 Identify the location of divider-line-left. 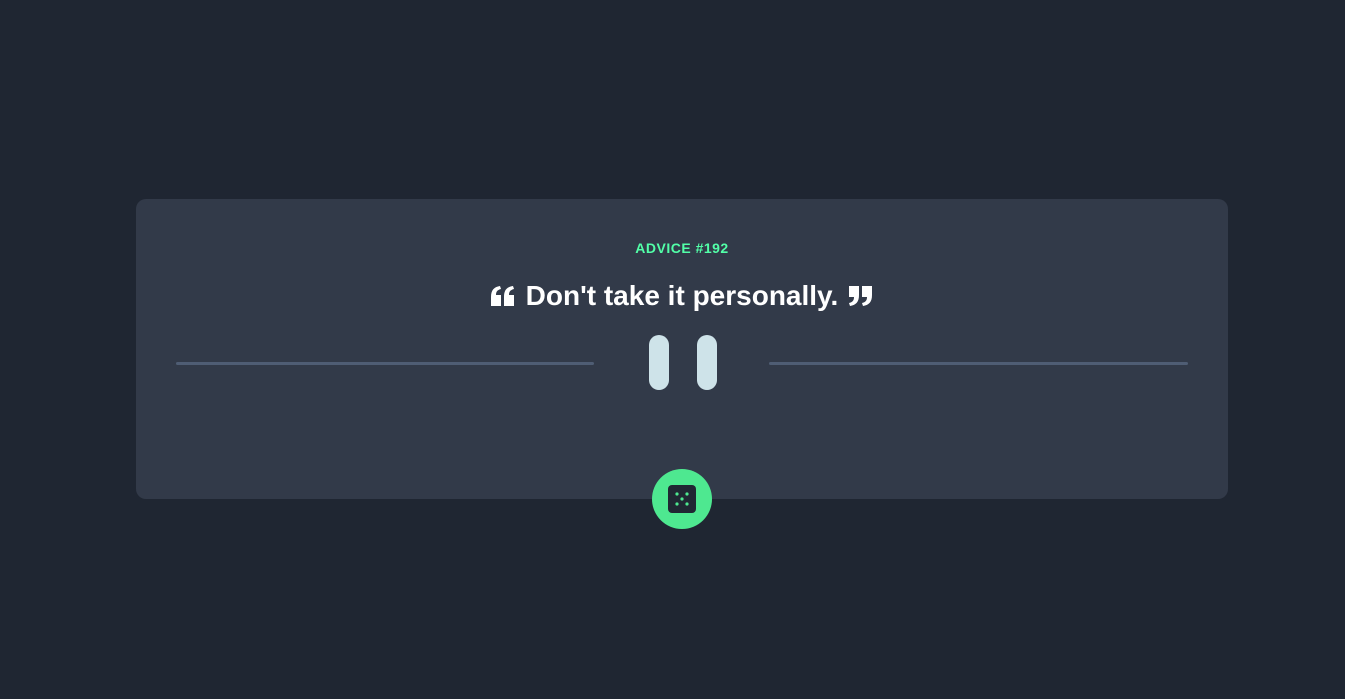
(385, 363).